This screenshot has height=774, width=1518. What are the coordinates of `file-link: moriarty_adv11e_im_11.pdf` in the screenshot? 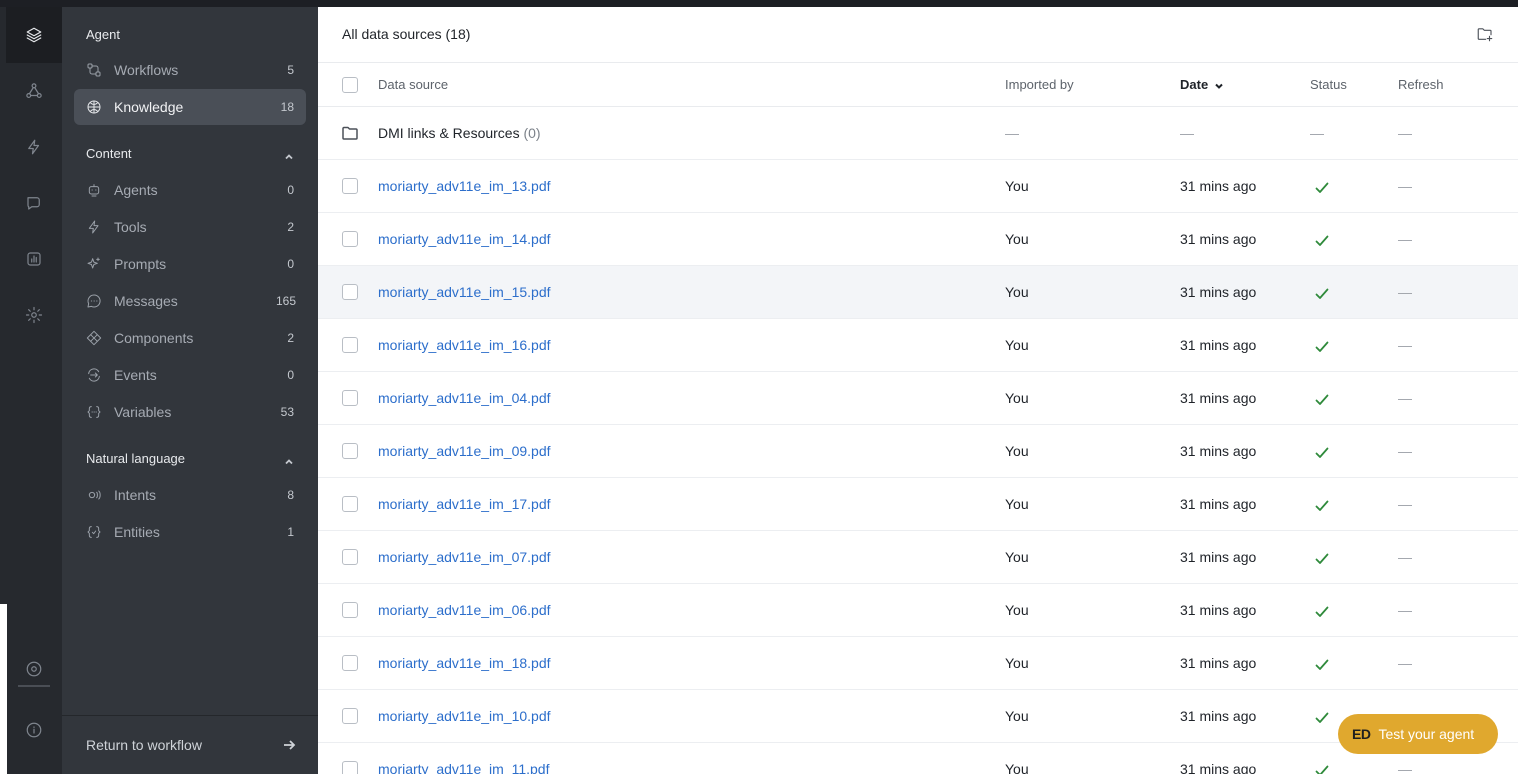 It's located at (463, 767).